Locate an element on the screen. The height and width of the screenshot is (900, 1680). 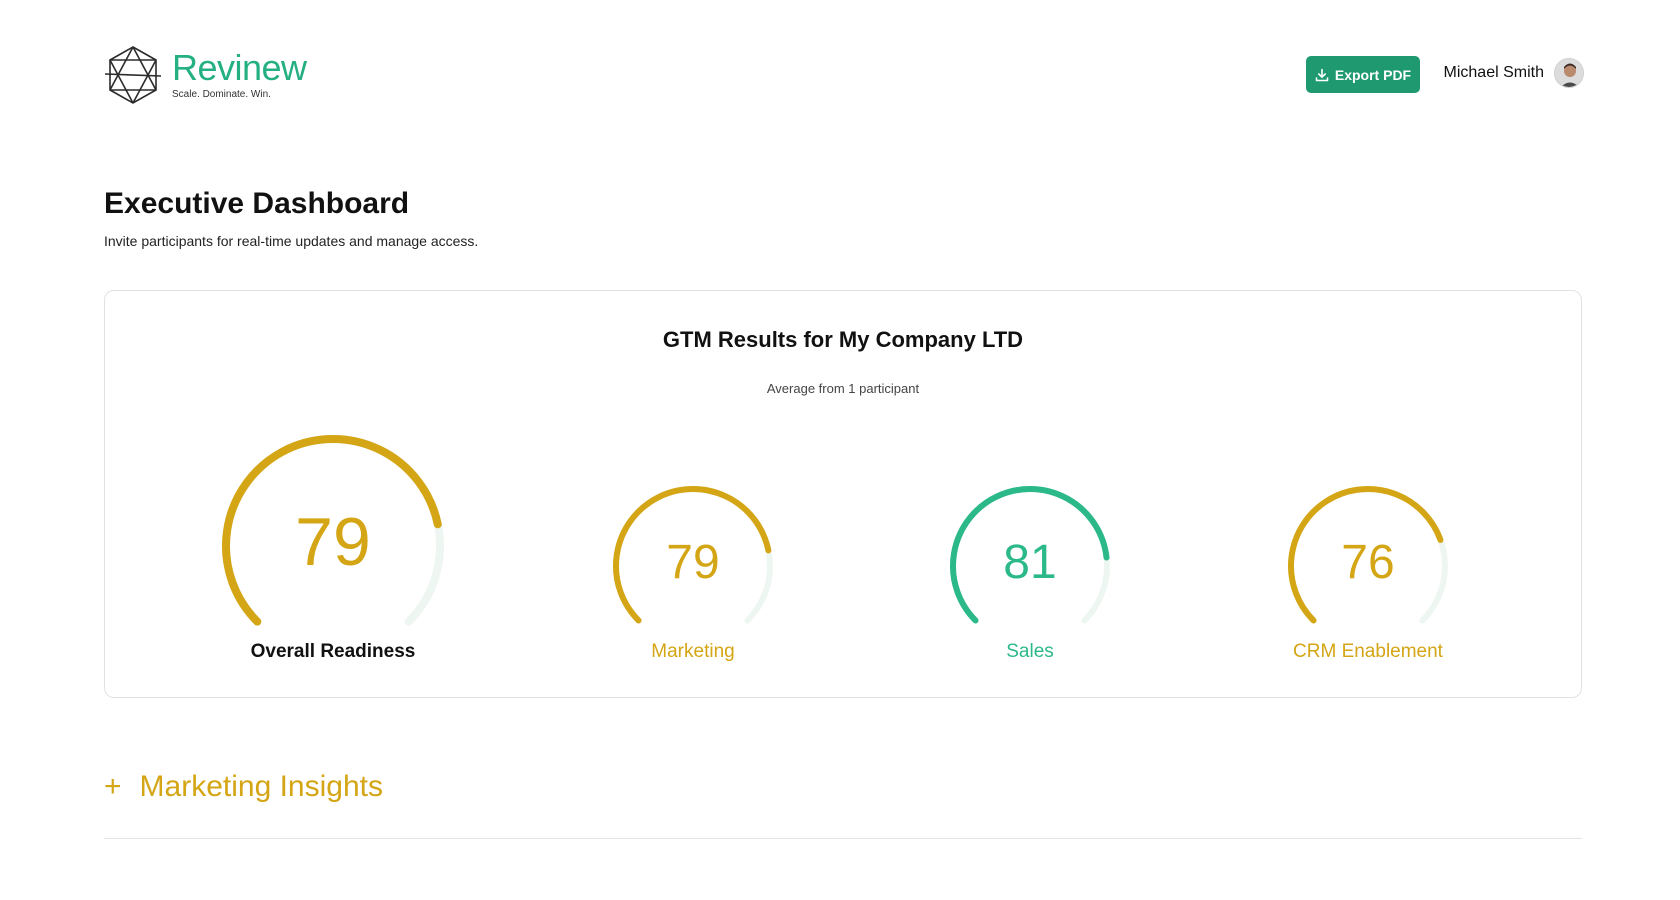
results-subtitle: Average from 1 participant is located at coordinates (843, 388).